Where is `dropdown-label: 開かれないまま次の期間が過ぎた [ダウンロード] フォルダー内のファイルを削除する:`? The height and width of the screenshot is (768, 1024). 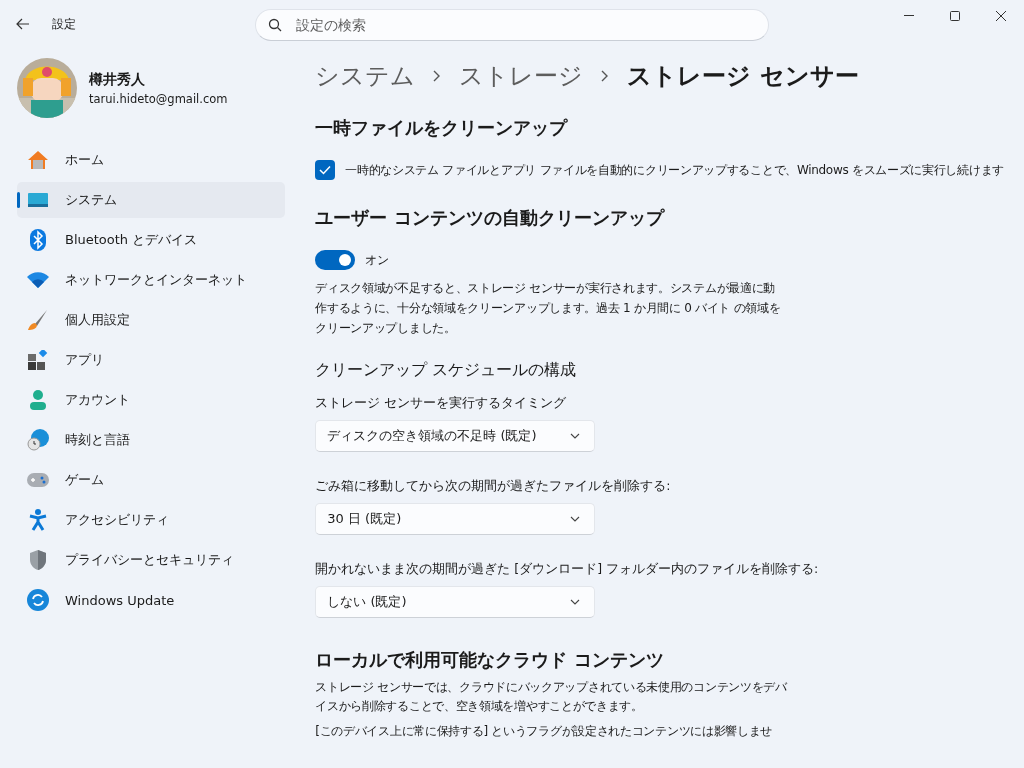
dropdown-label: 開かれないまま次の期間が過ぎた [ダウンロード] フォルダー内のファイルを削除する: is located at coordinates (567, 569).